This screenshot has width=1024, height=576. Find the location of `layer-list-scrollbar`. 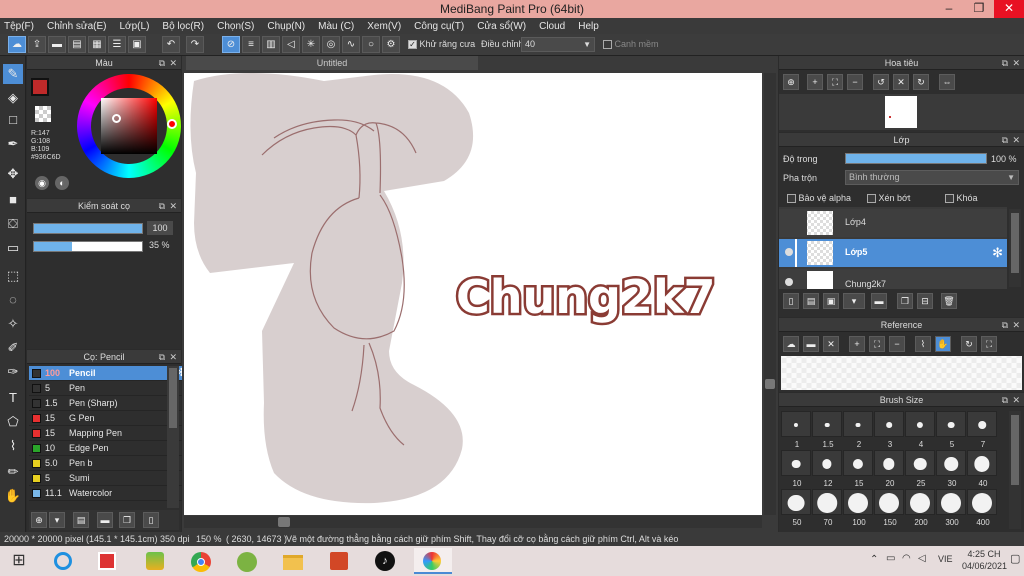

layer-list-scrollbar is located at coordinates (1015, 248).